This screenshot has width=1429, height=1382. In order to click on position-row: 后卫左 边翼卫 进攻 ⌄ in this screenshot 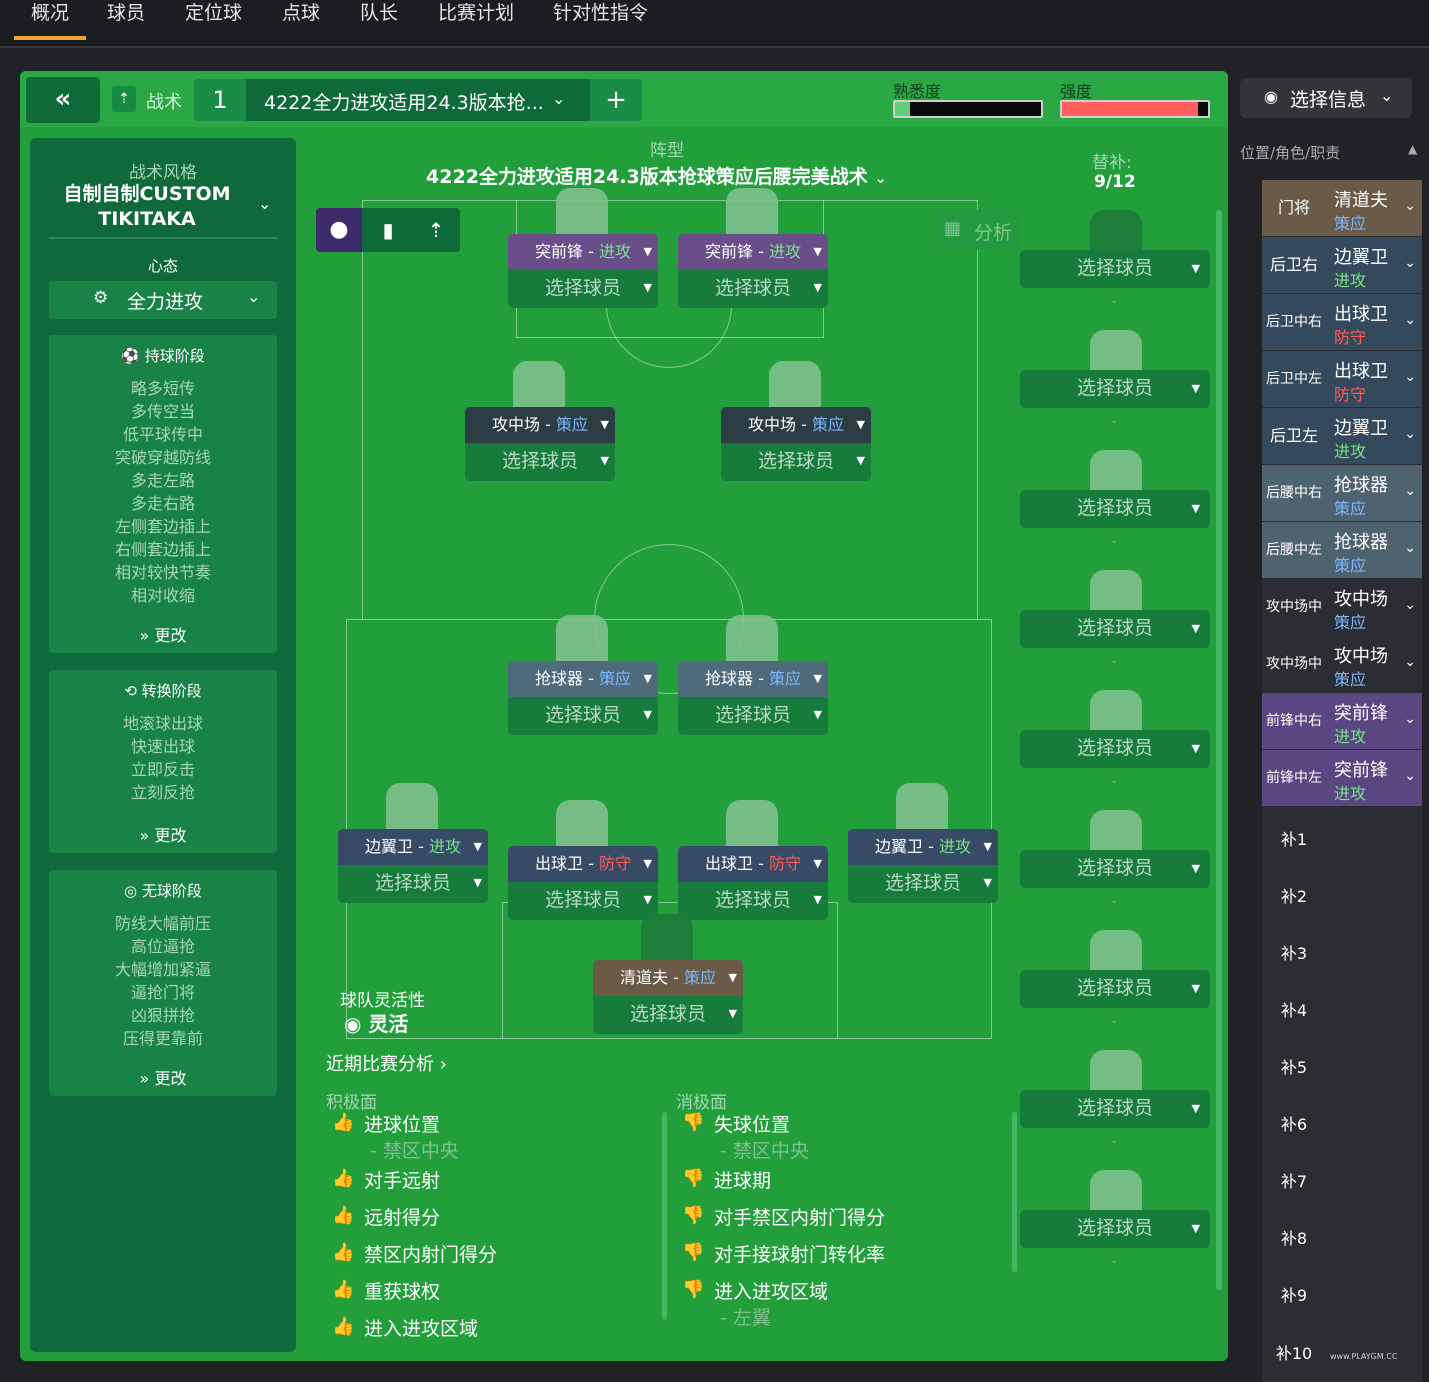, I will do `click(1342, 436)`.